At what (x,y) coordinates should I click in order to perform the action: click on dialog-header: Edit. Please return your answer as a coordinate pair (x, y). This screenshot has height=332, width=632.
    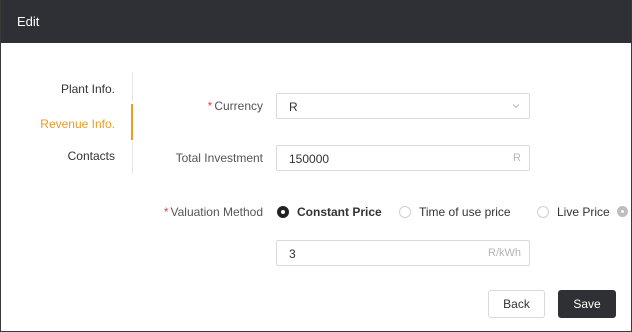
    Looking at the image, I should click on (316, 21).